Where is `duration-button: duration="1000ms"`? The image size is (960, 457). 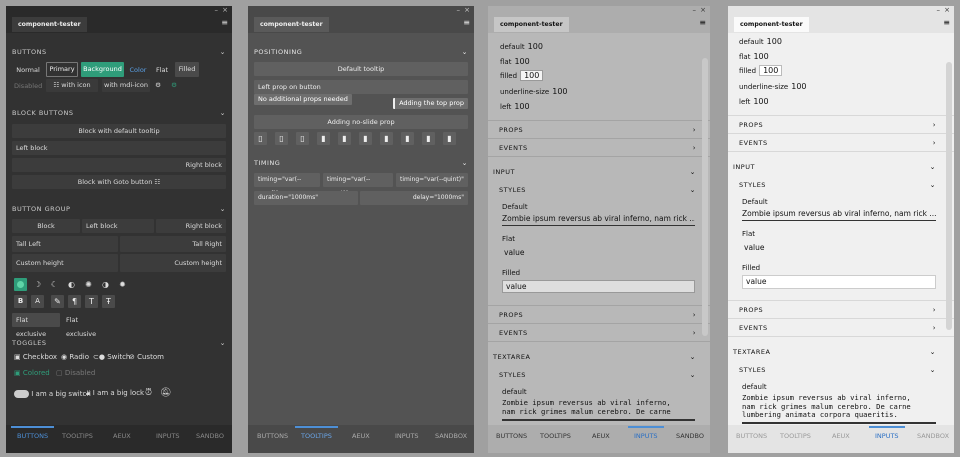
duration-button: duration="1000ms" is located at coordinates (306, 198).